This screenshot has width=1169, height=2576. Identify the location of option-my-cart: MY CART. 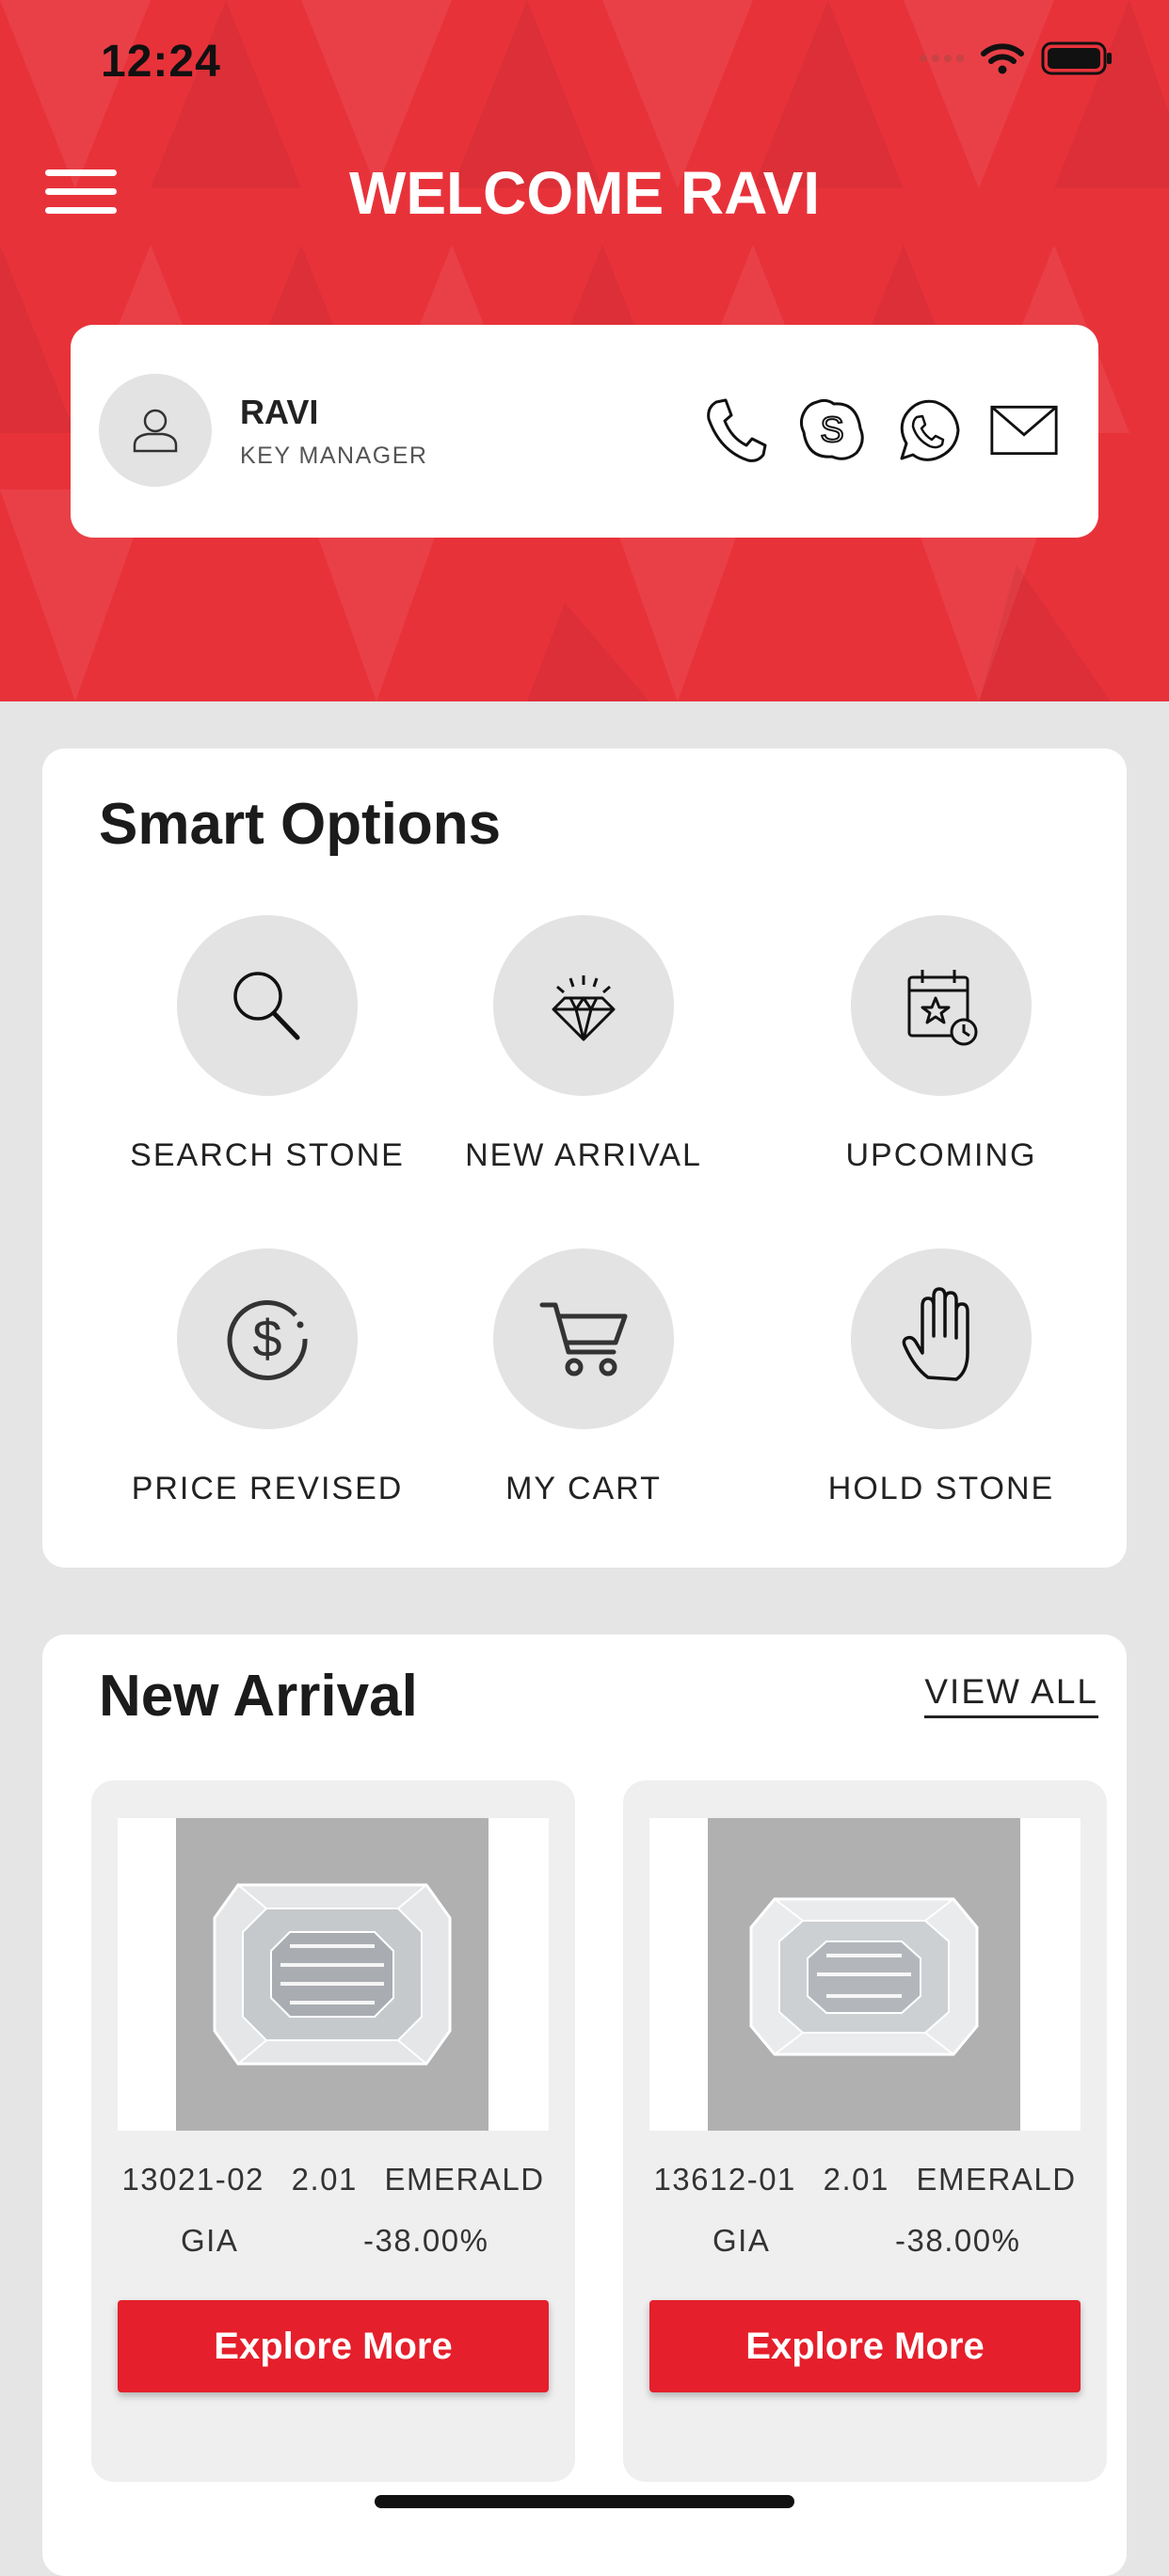
(583, 1377).